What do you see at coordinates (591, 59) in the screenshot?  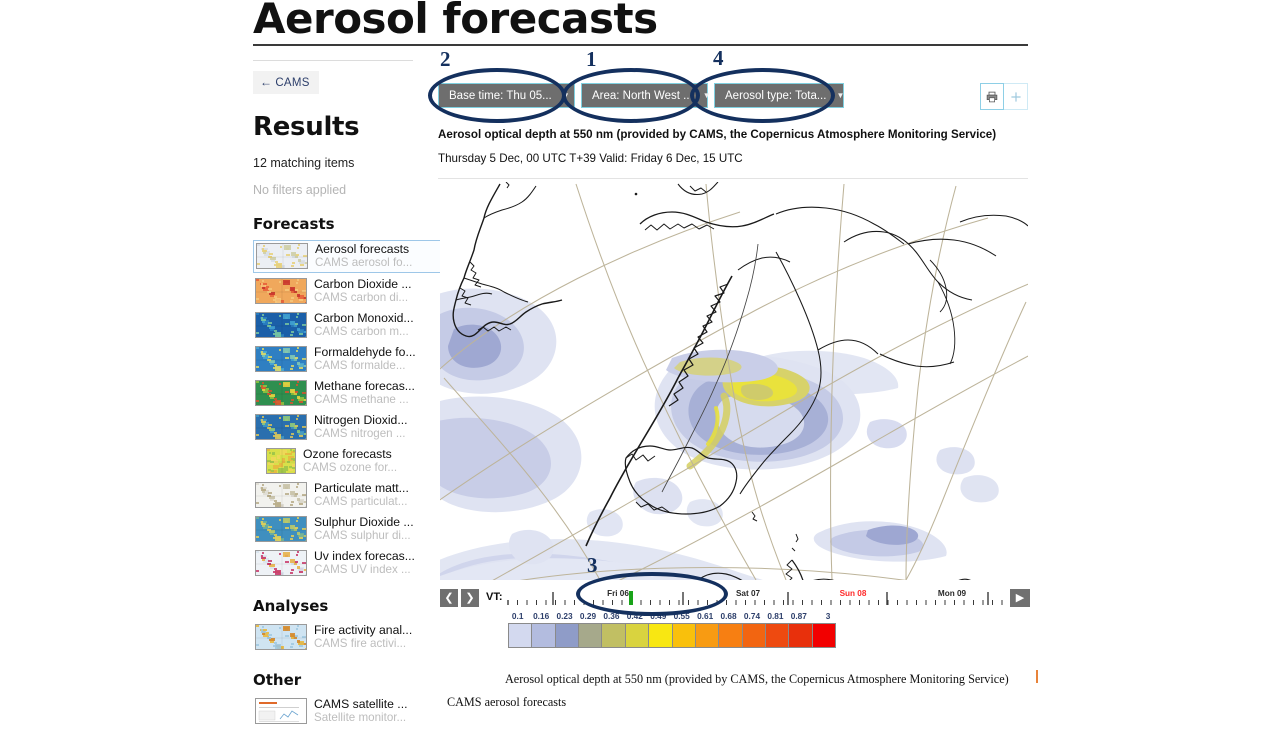 I see `annotation-number: 1` at bounding box center [591, 59].